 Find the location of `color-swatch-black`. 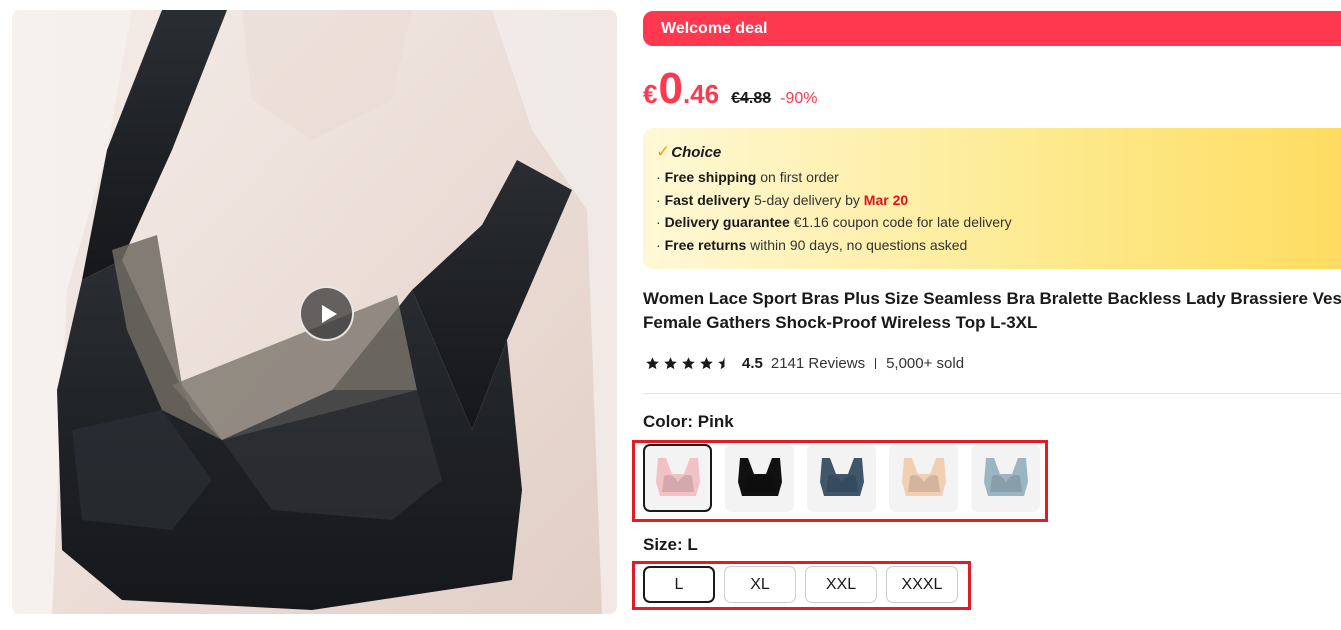

color-swatch-black is located at coordinates (759, 478).